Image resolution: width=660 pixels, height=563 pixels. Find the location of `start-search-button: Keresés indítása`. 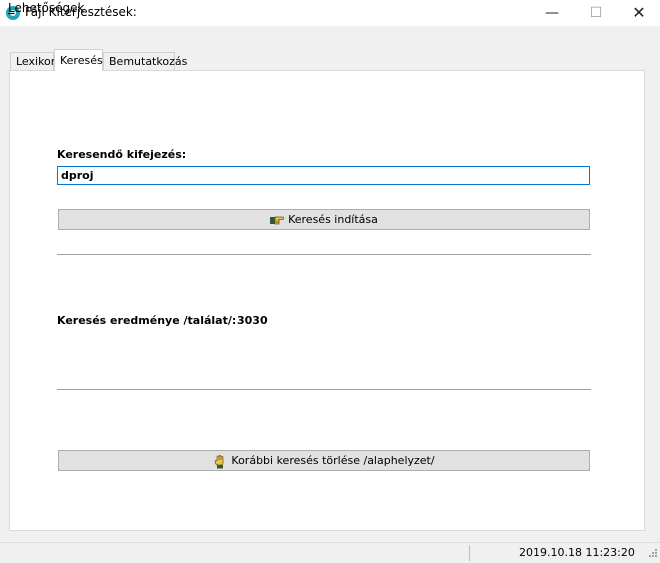

start-search-button: Keresés indítása is located at coordinates (324, 219).